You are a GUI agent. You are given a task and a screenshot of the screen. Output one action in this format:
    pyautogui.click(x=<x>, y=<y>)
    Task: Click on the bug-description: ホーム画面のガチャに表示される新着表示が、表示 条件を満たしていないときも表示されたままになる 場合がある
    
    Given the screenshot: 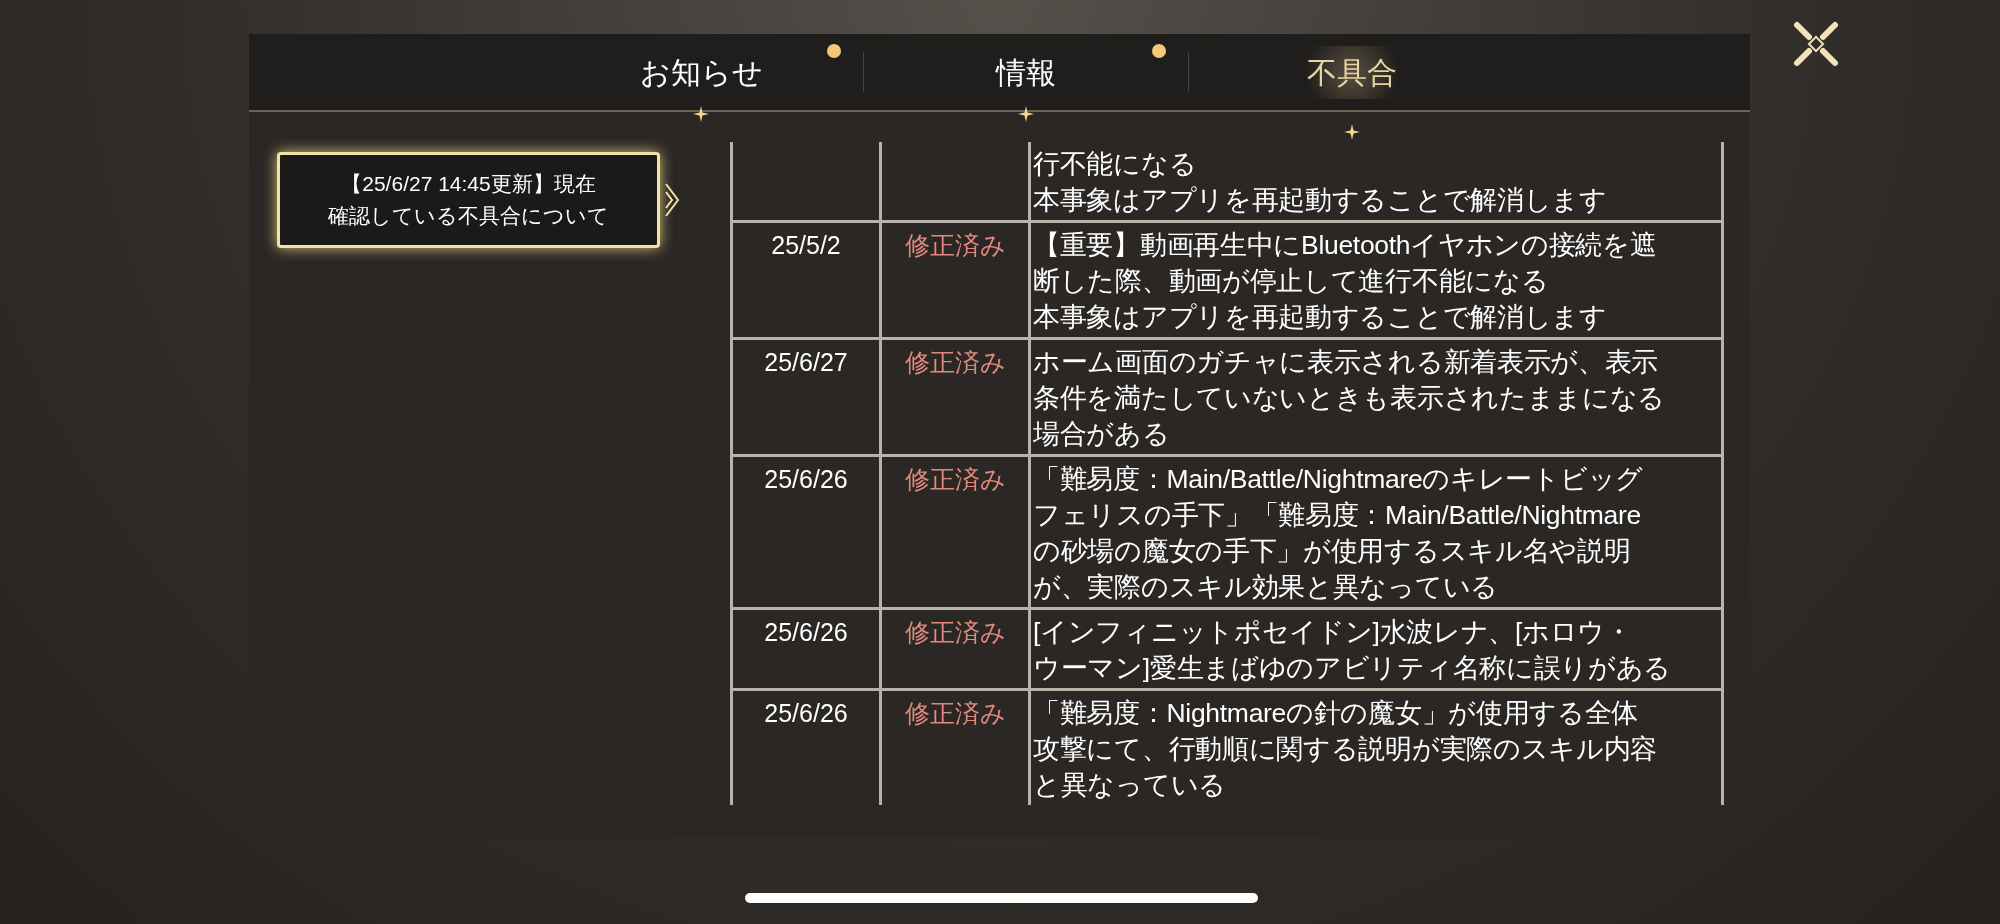 What is the action you would take?
    pyautogui.click(x=1350, y=398)
    